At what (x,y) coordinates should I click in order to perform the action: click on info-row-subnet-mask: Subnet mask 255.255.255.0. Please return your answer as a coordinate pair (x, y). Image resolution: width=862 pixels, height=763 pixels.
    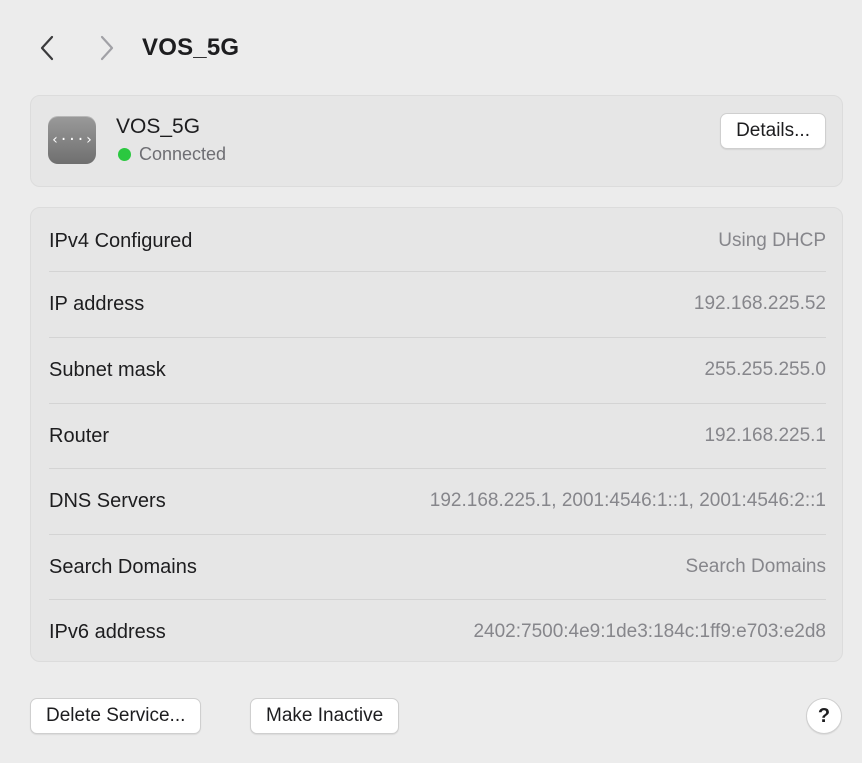
    Looking at the image, I should click on (437, 370).